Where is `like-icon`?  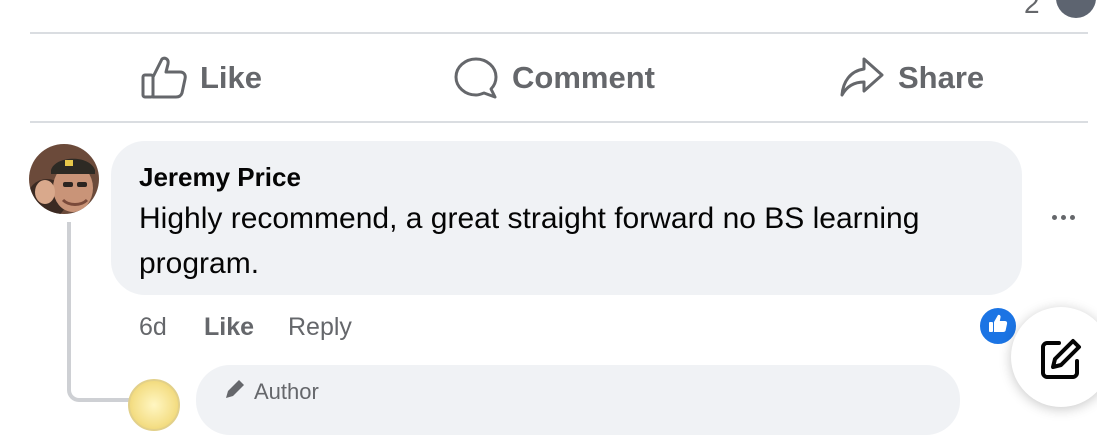
like-icon is located at coordinates (998, 326).